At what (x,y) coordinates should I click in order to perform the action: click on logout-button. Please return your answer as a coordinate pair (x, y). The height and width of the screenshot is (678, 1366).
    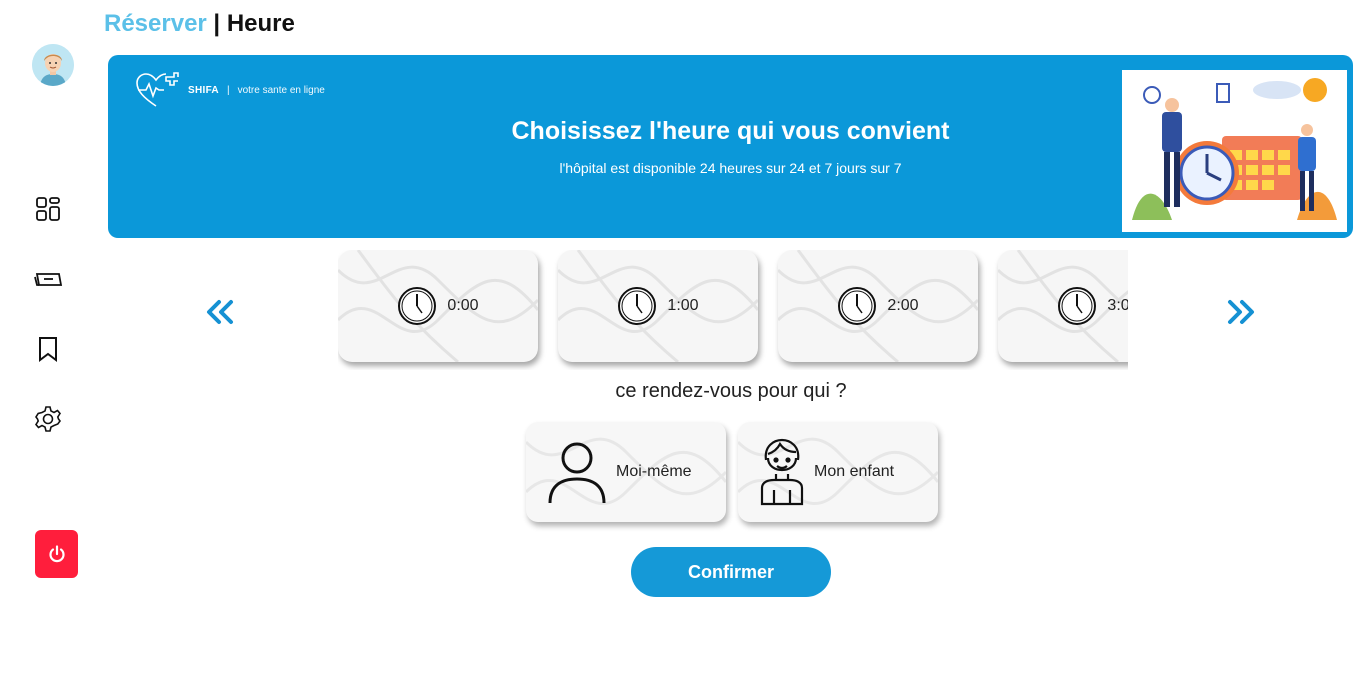
    Looking at the image, I should click on (56, 554).